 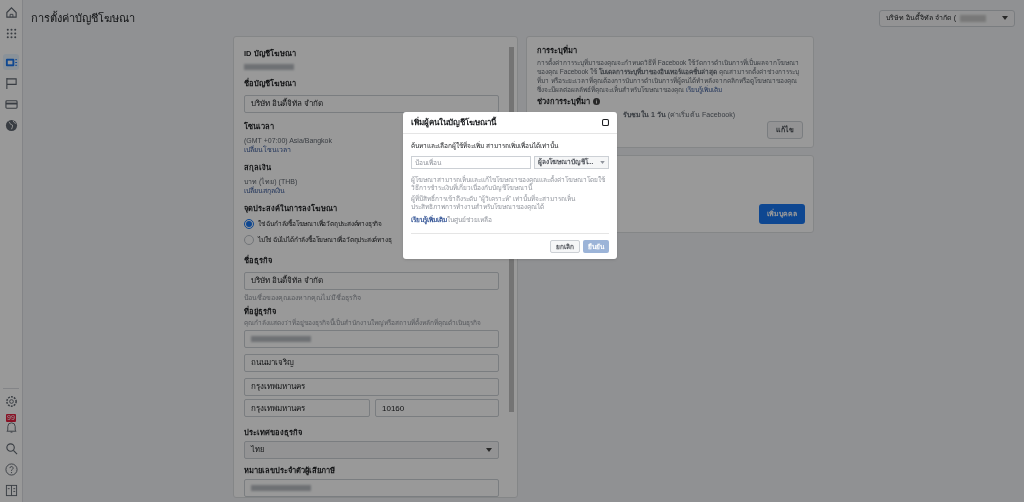 What do you see at coordinates (453, 122) in the screenshot?
I see `dialog-title: เพิ่มผู้คนในบัญชีโฆษณานี้` at bounding box center [453, 122].